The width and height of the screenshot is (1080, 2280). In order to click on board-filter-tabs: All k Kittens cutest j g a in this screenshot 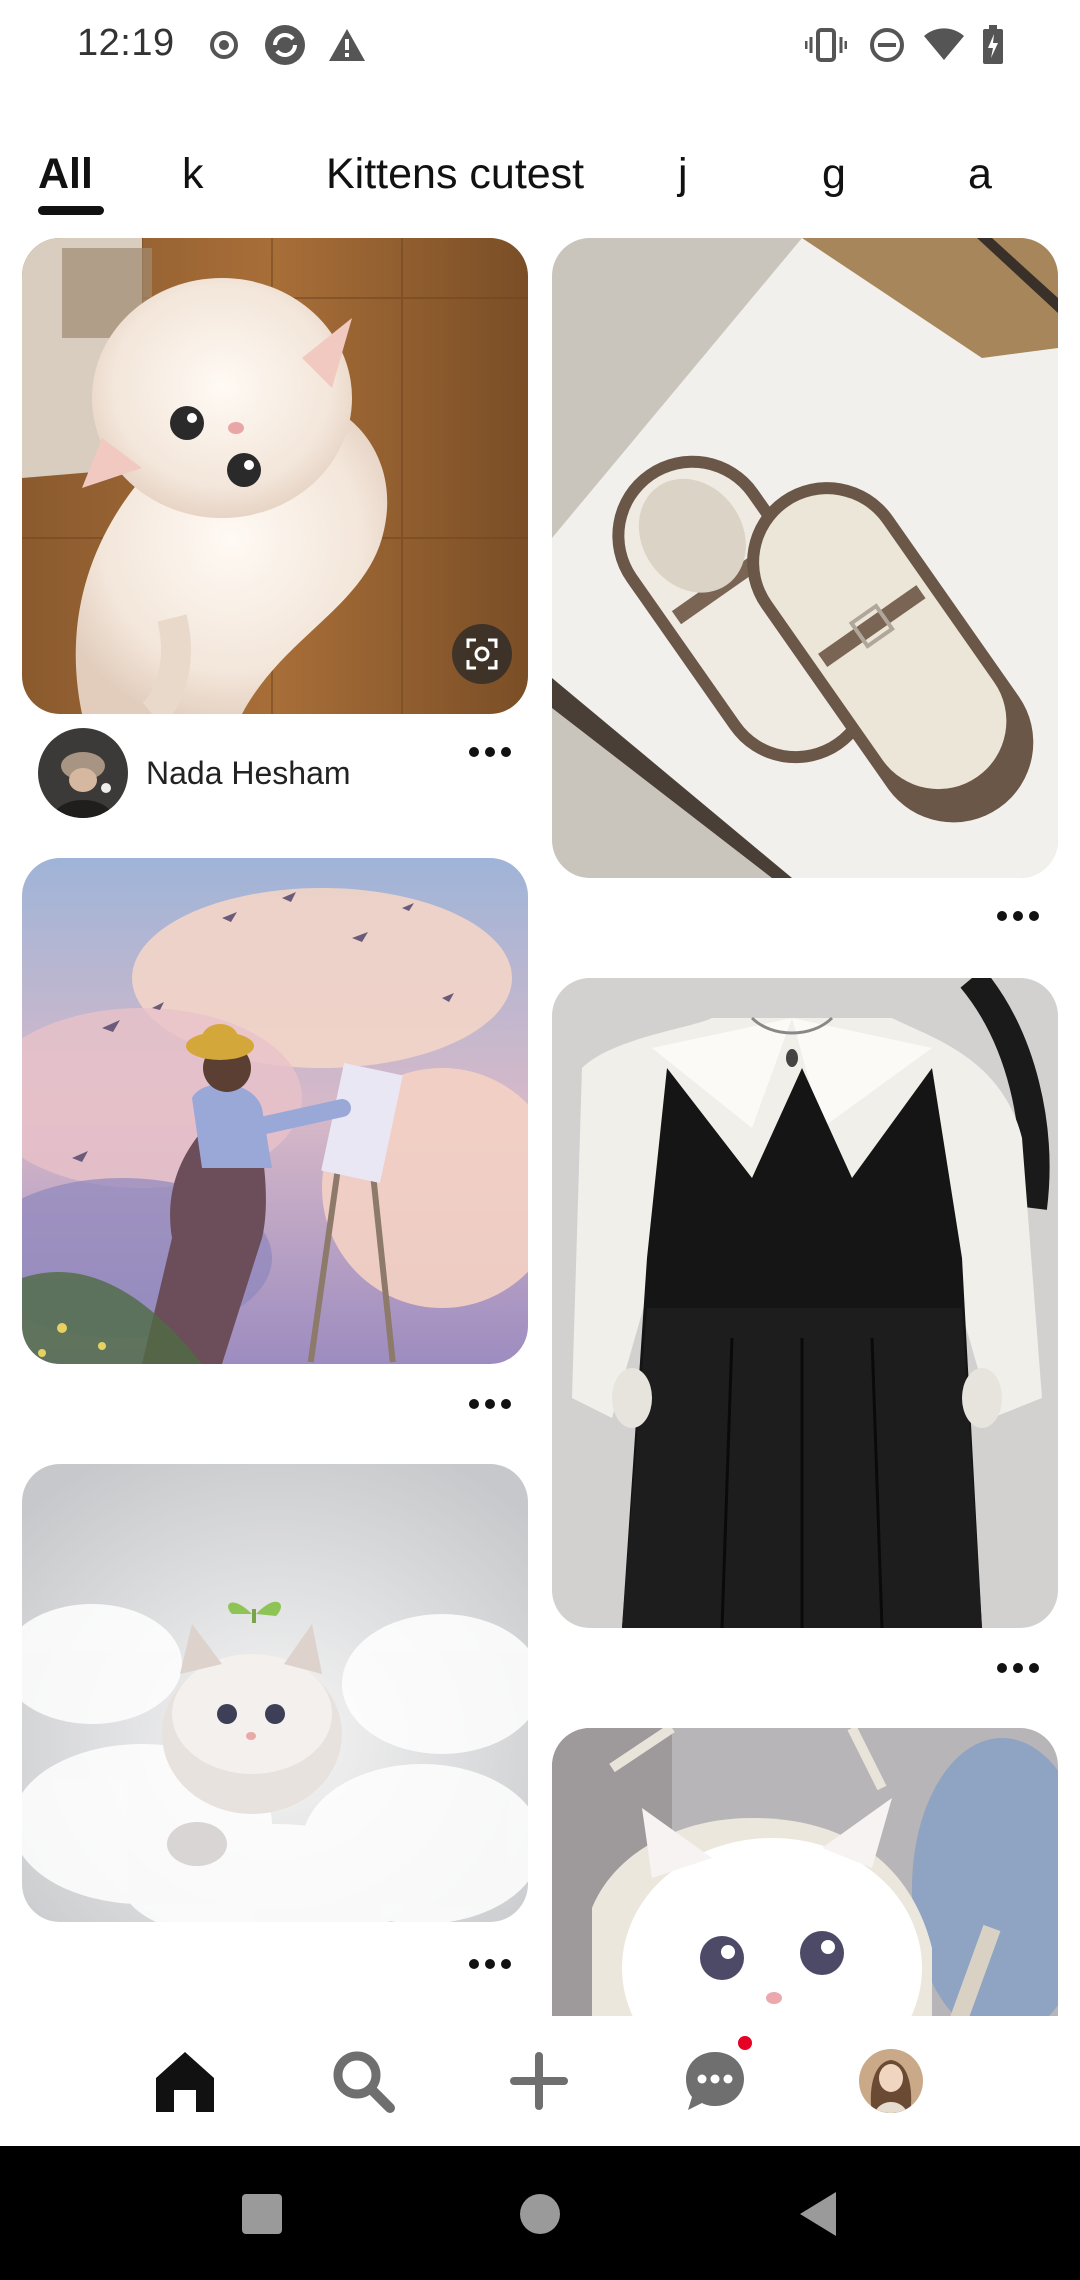, I will do `click(540, 180)`.